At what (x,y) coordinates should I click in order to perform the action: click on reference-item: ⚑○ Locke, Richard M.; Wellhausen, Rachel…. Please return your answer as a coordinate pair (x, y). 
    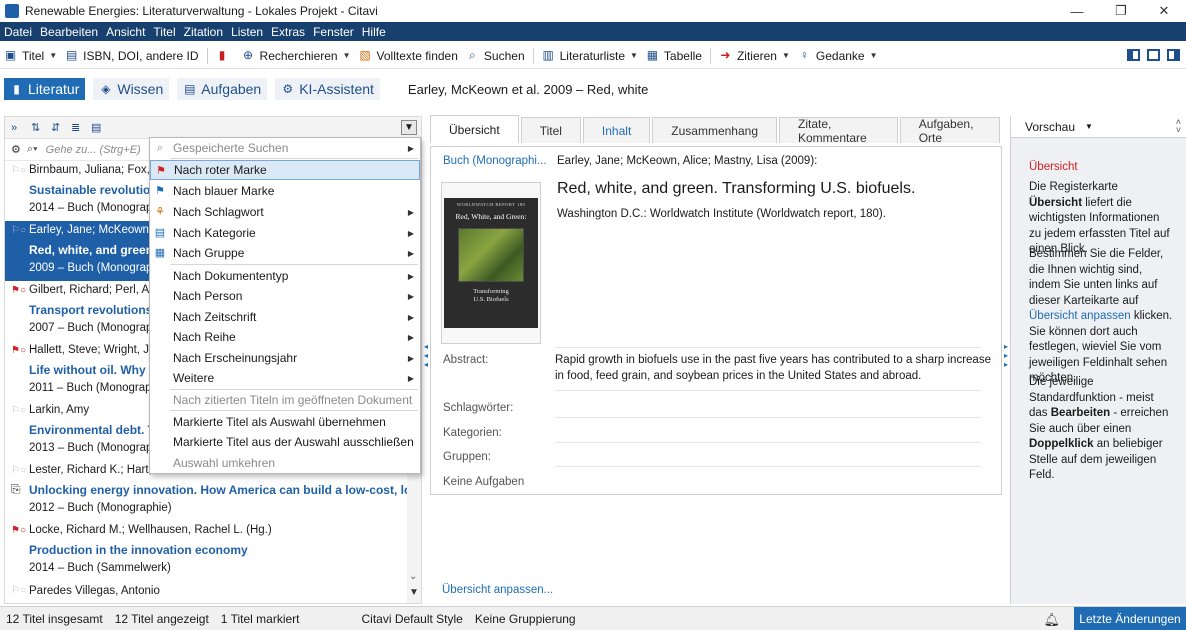
    Looking at the image, I should click on (213, 551).